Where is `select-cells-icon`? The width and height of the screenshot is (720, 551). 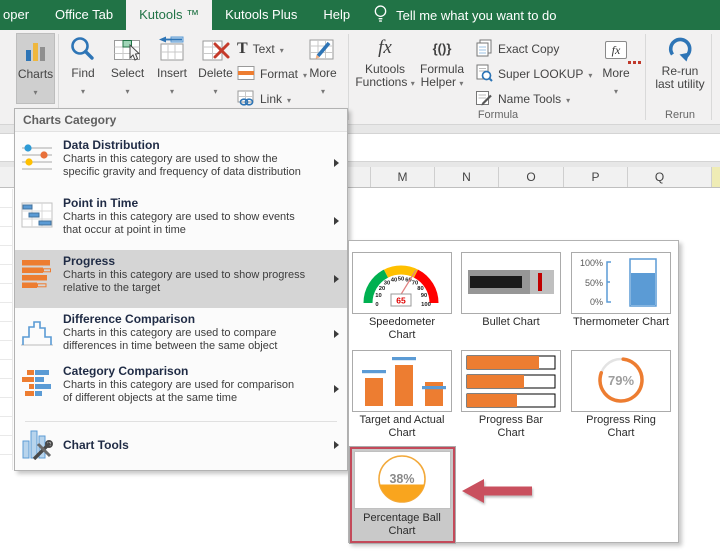 select-cells-icon is located at coordinates (128, 50).